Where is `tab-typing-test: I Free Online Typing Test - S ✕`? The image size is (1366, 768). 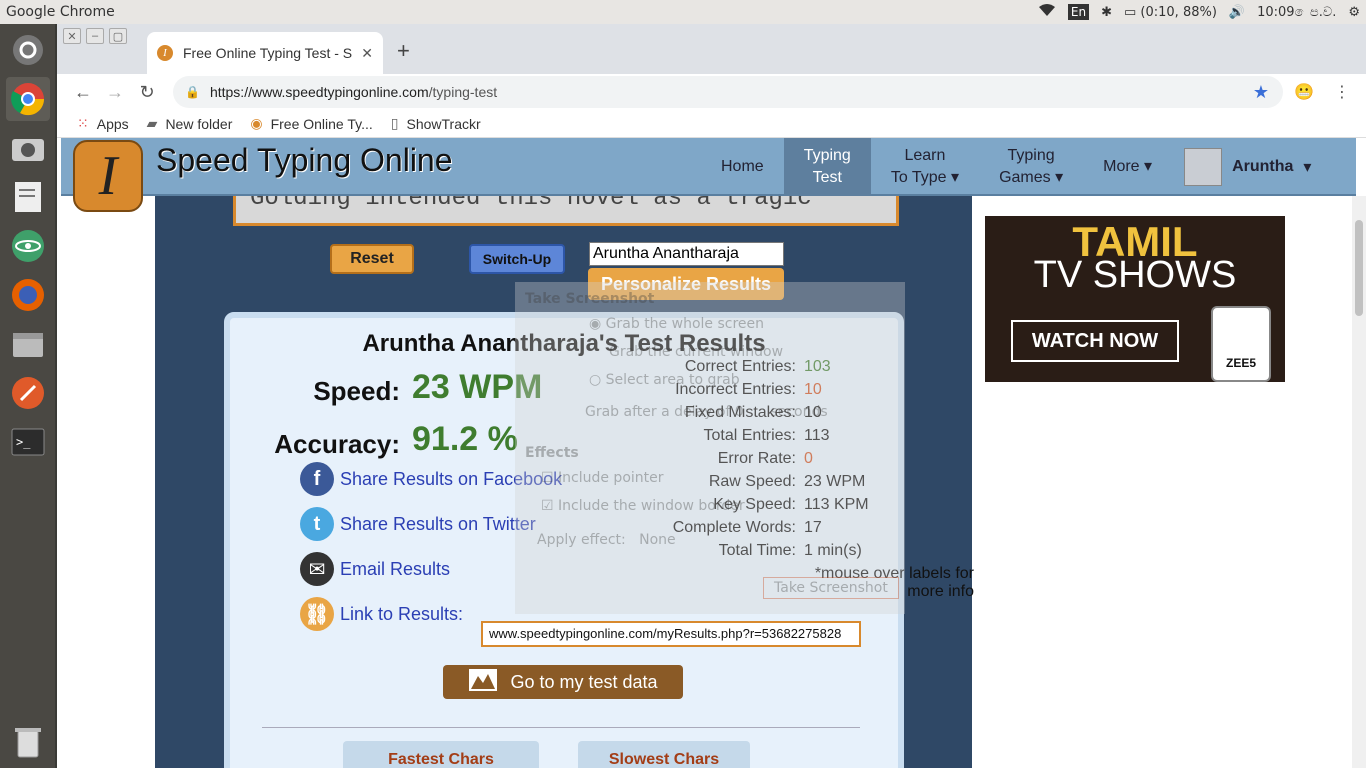 tab-typing-test: I Free Online Typing Test - S ✕ is located at coordinates (265, 53).